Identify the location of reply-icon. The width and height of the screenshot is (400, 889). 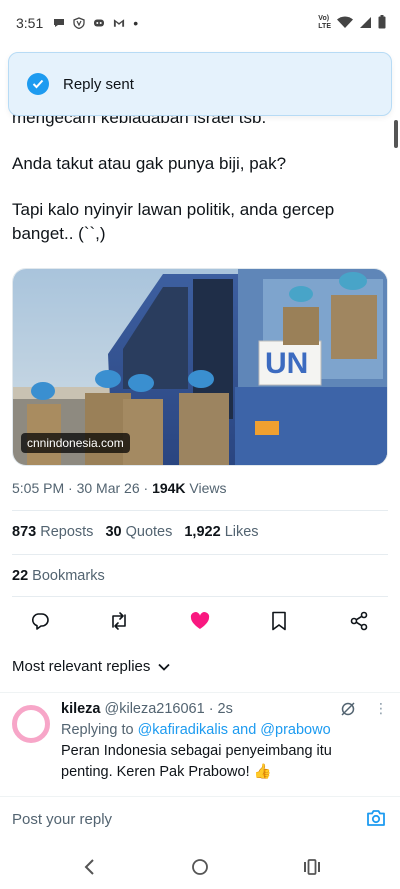
(40, 621).